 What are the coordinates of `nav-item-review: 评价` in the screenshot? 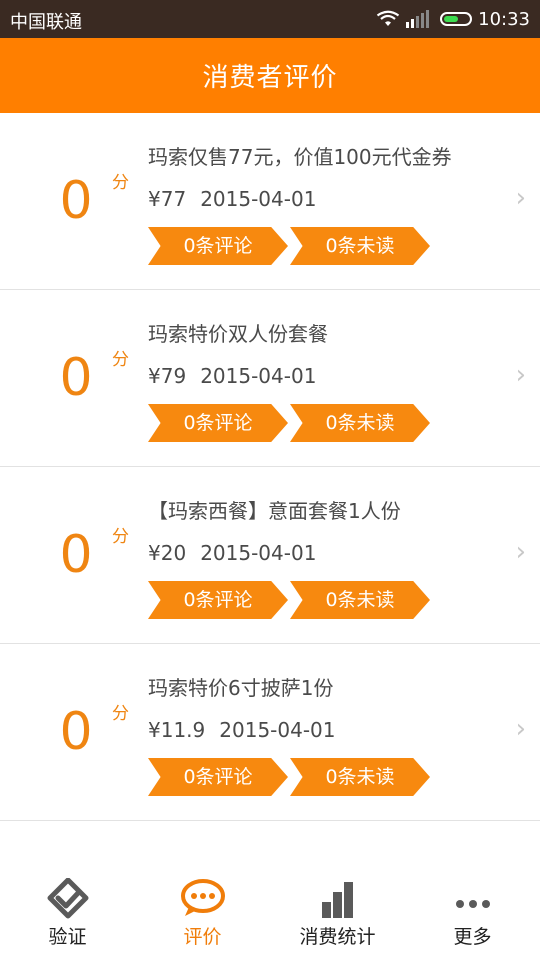 It's located at (202, 914).